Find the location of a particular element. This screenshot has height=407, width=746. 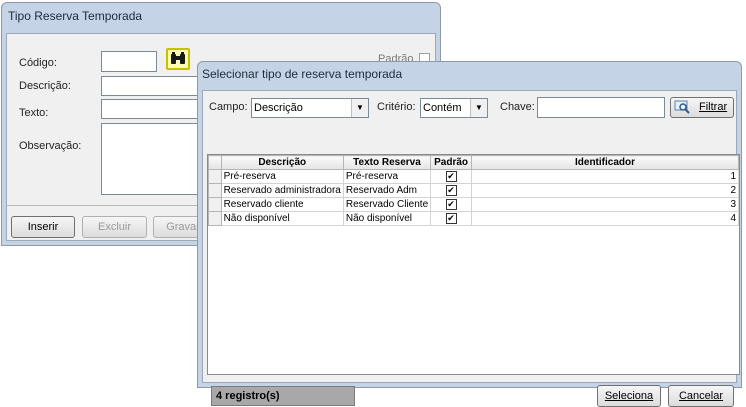

dialog-title: Selecionar tipo de reserva temporada is located at coordinates (302, 74).